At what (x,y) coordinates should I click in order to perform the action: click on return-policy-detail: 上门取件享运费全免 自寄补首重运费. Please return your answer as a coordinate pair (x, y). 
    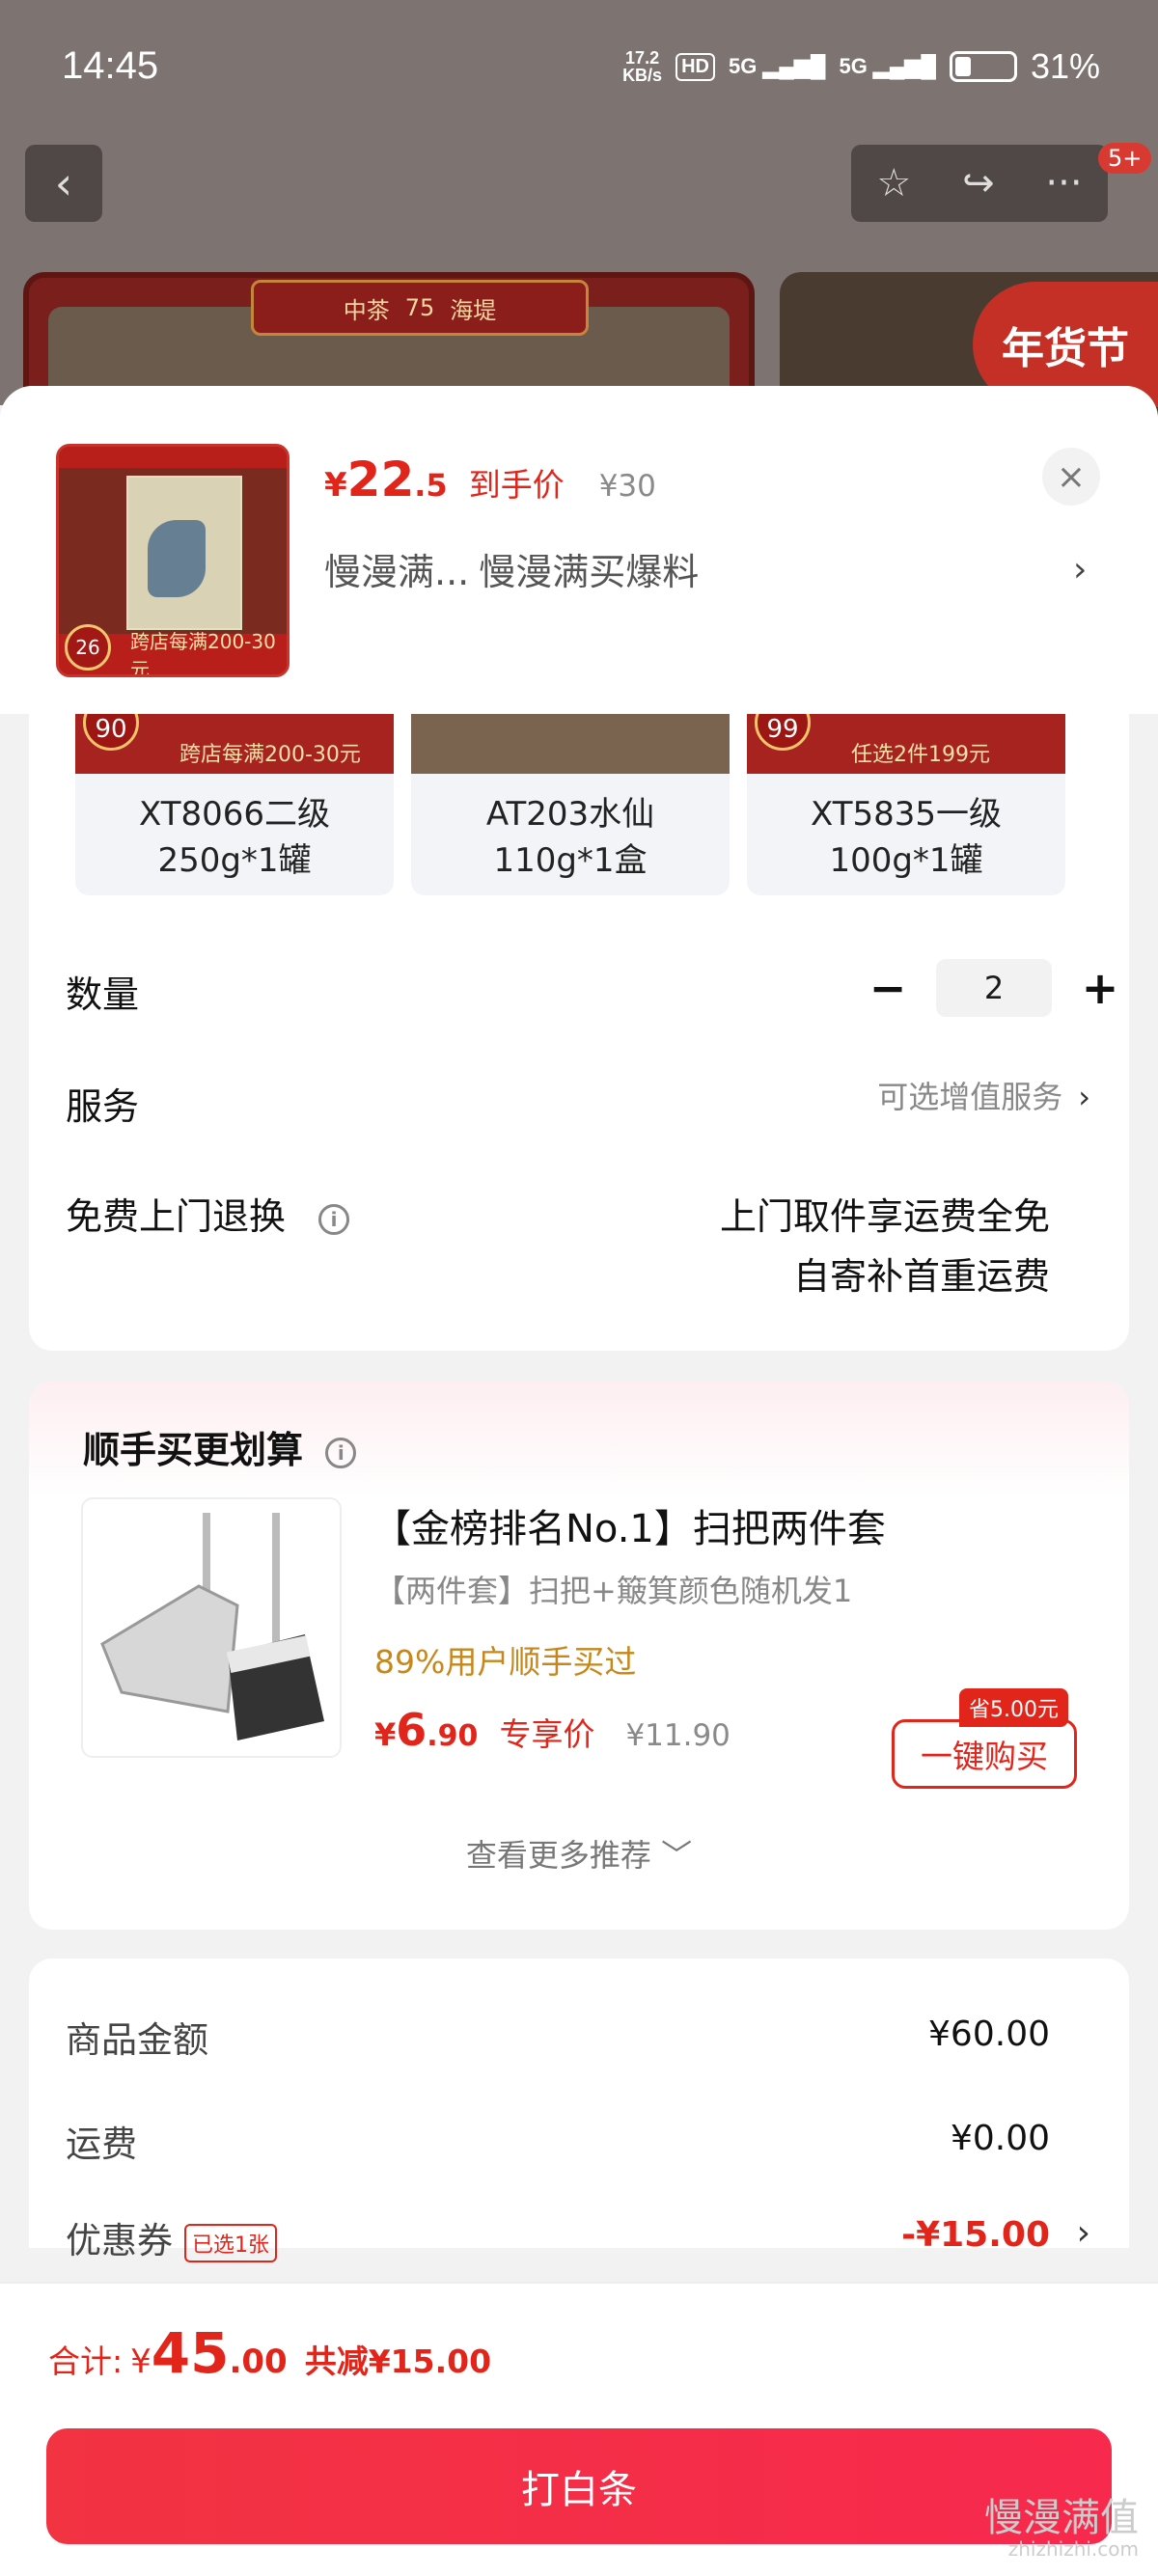
    Looking at the image, I should click on (885, 1246).